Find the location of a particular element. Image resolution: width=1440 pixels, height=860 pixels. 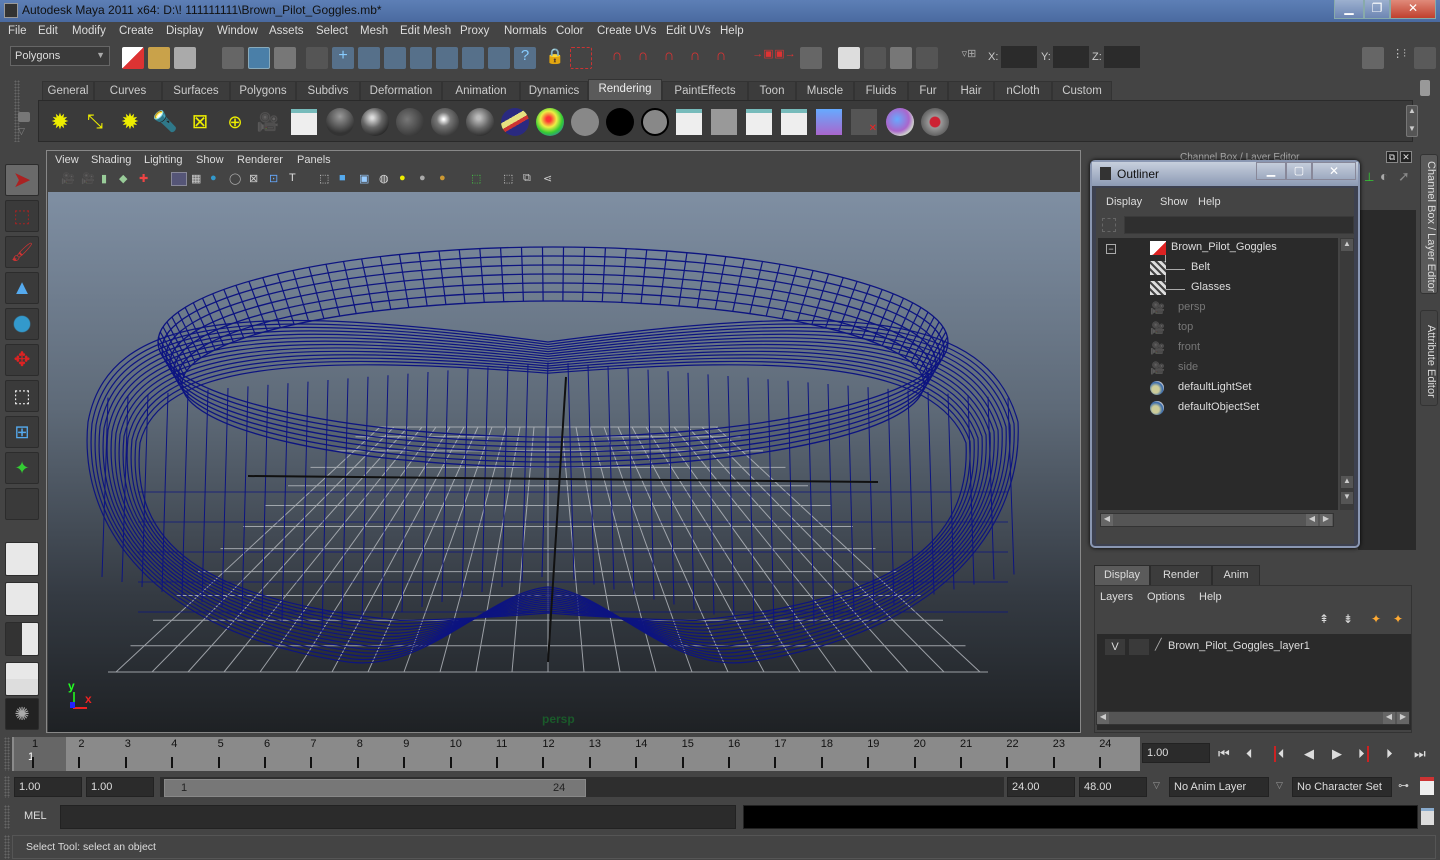

x-input is located at coordinates (1019, 57).